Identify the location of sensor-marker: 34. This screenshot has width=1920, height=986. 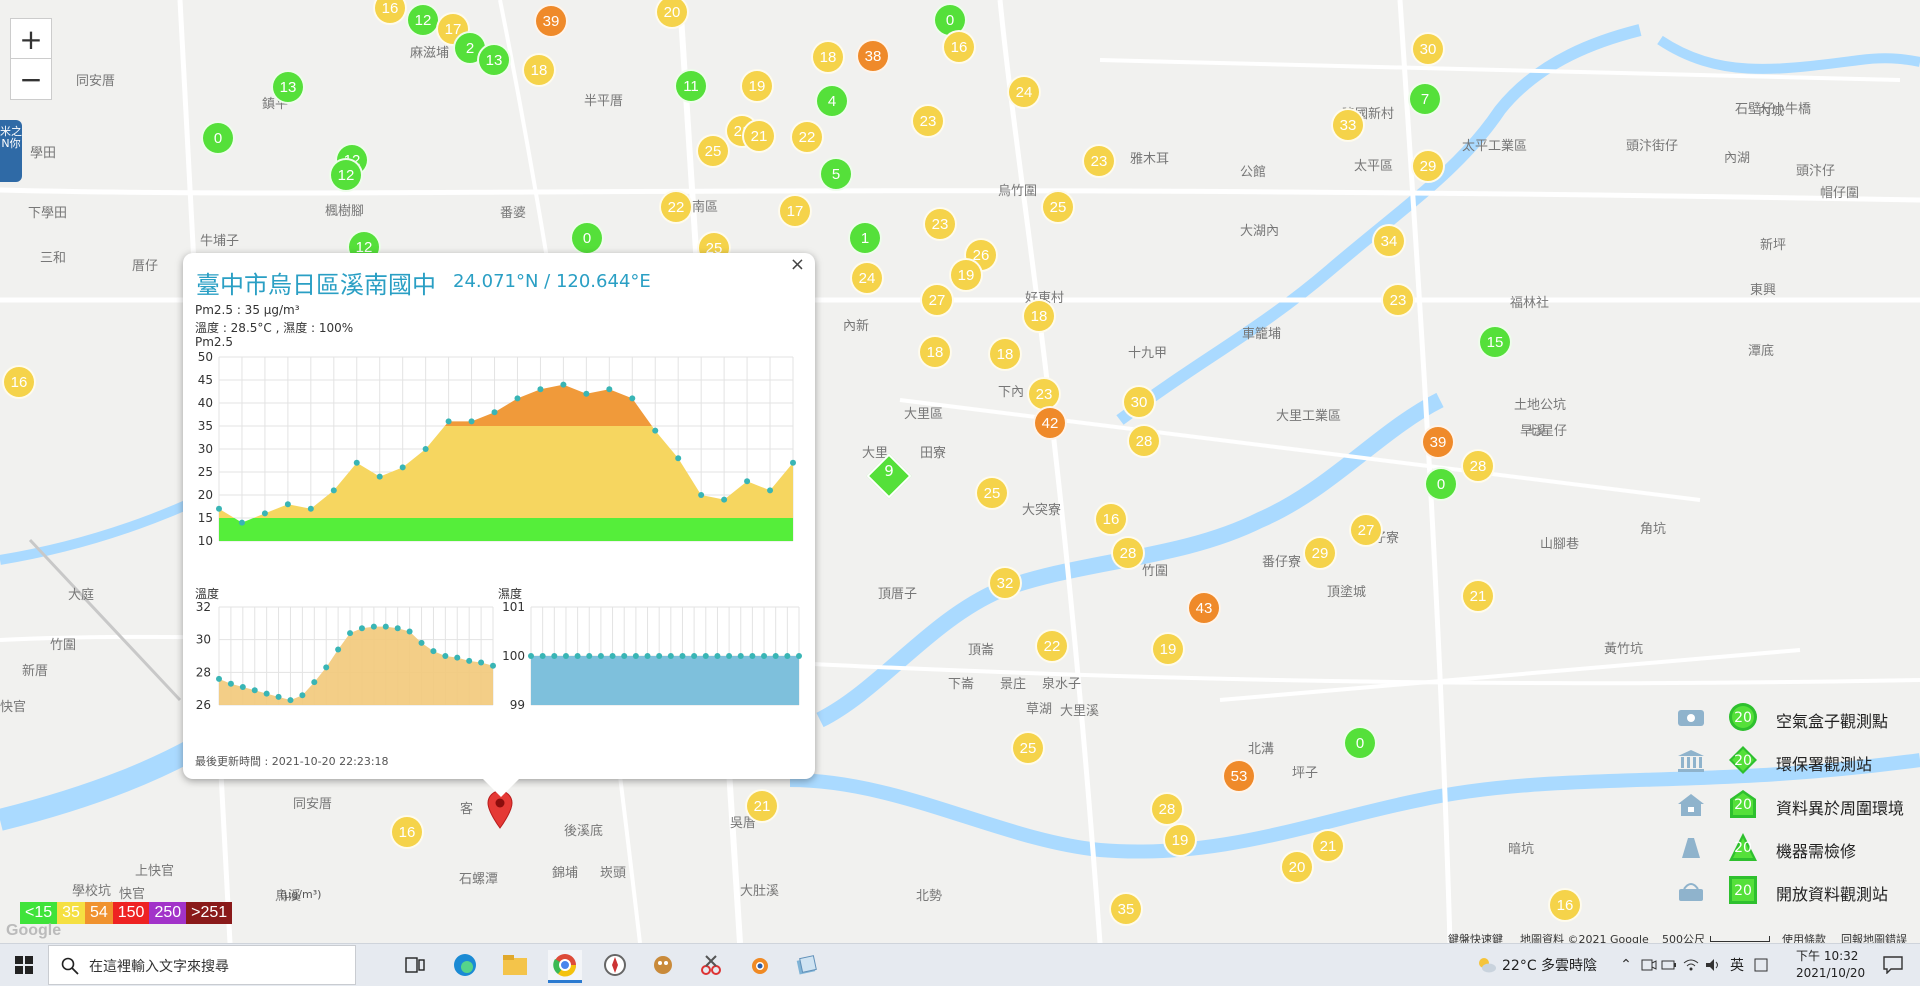
(1389, 241).